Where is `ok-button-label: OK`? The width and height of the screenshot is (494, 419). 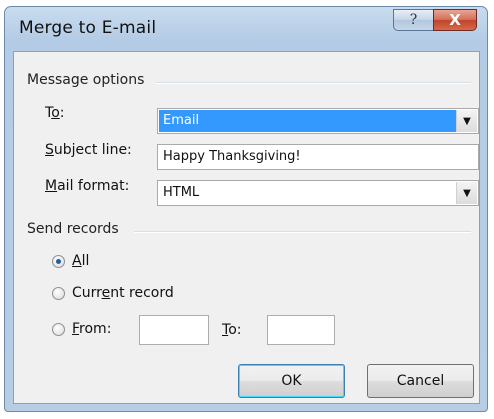
ok-button-label: OK is located at coordinates (291, 381).